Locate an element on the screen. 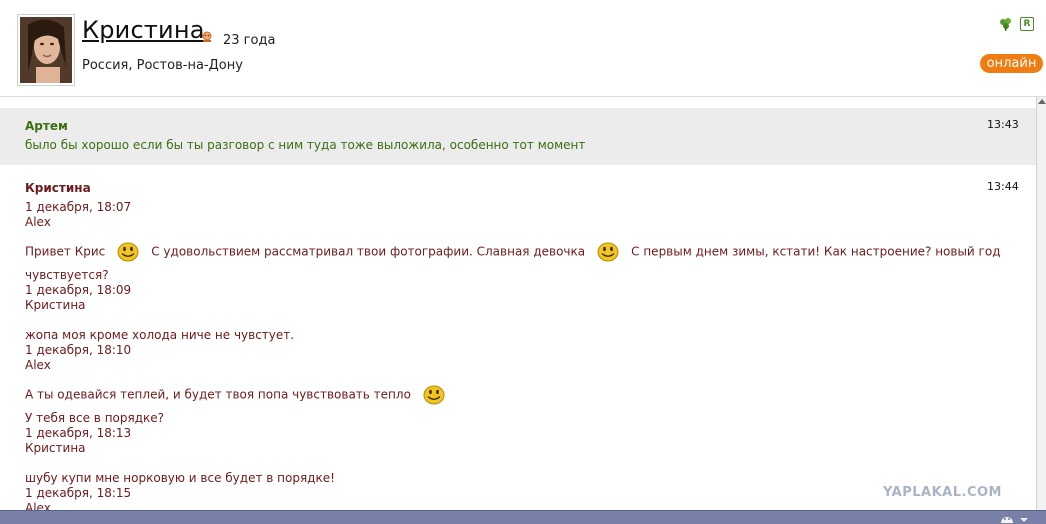 Image resolution: width=1046 pixels, height=524 pixels. r-badge-icon: R is located at coordinates (1027, 24).